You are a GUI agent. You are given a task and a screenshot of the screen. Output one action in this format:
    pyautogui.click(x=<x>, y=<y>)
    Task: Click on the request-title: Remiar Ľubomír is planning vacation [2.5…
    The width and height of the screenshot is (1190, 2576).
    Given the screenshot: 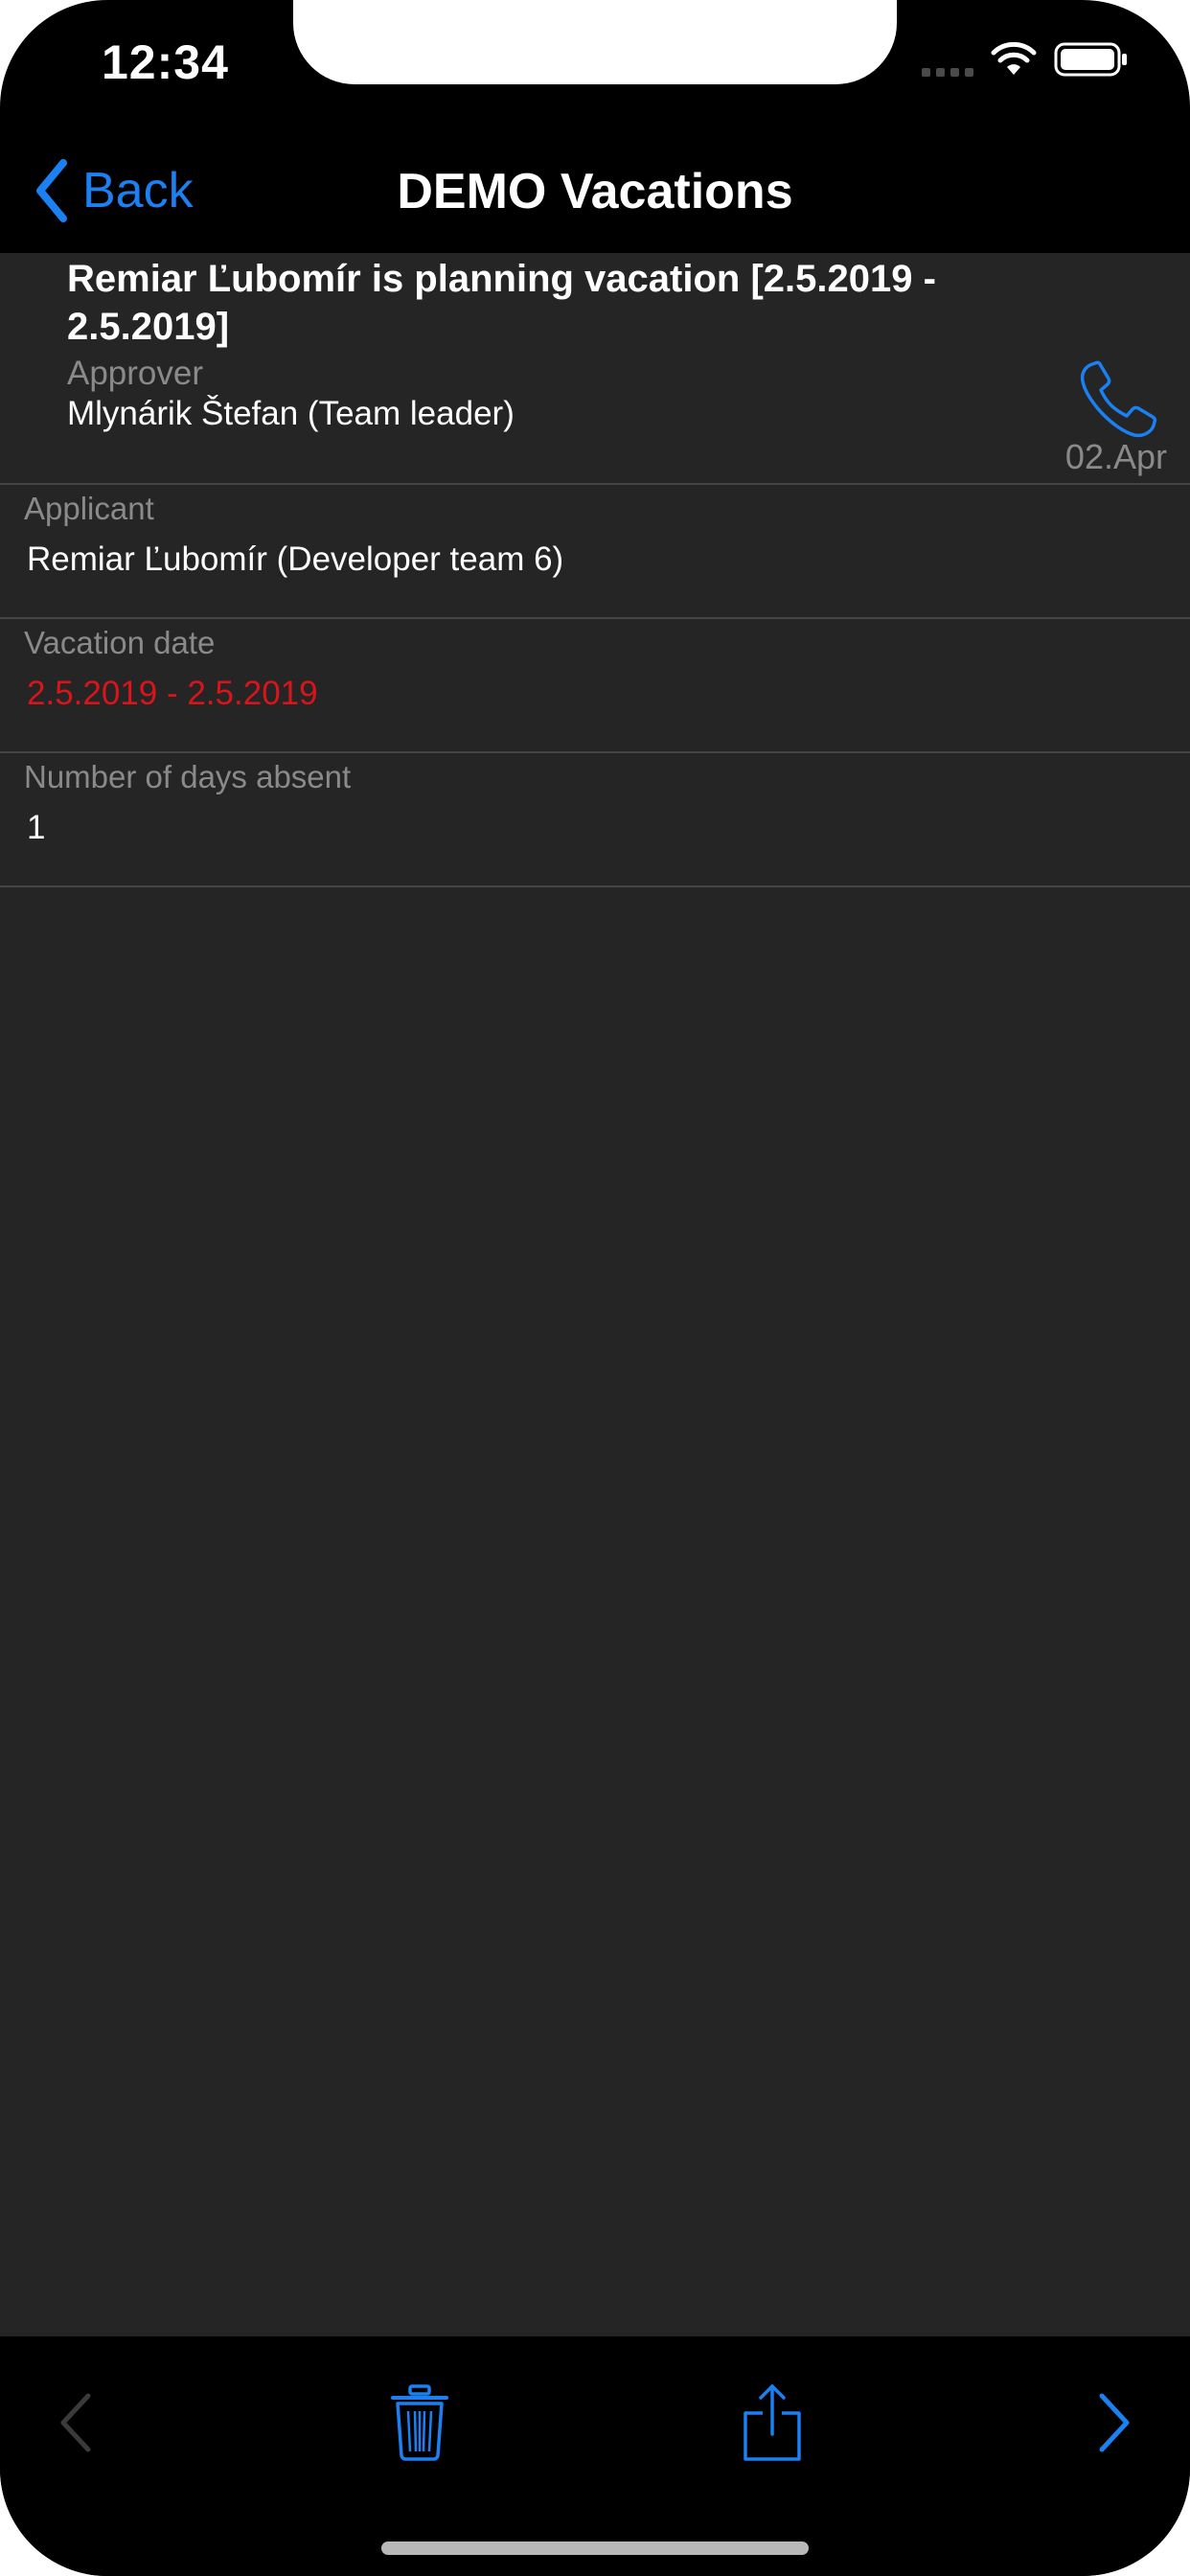 What is the action you would take?
    pyautogui.click(x=501, y=303)
    